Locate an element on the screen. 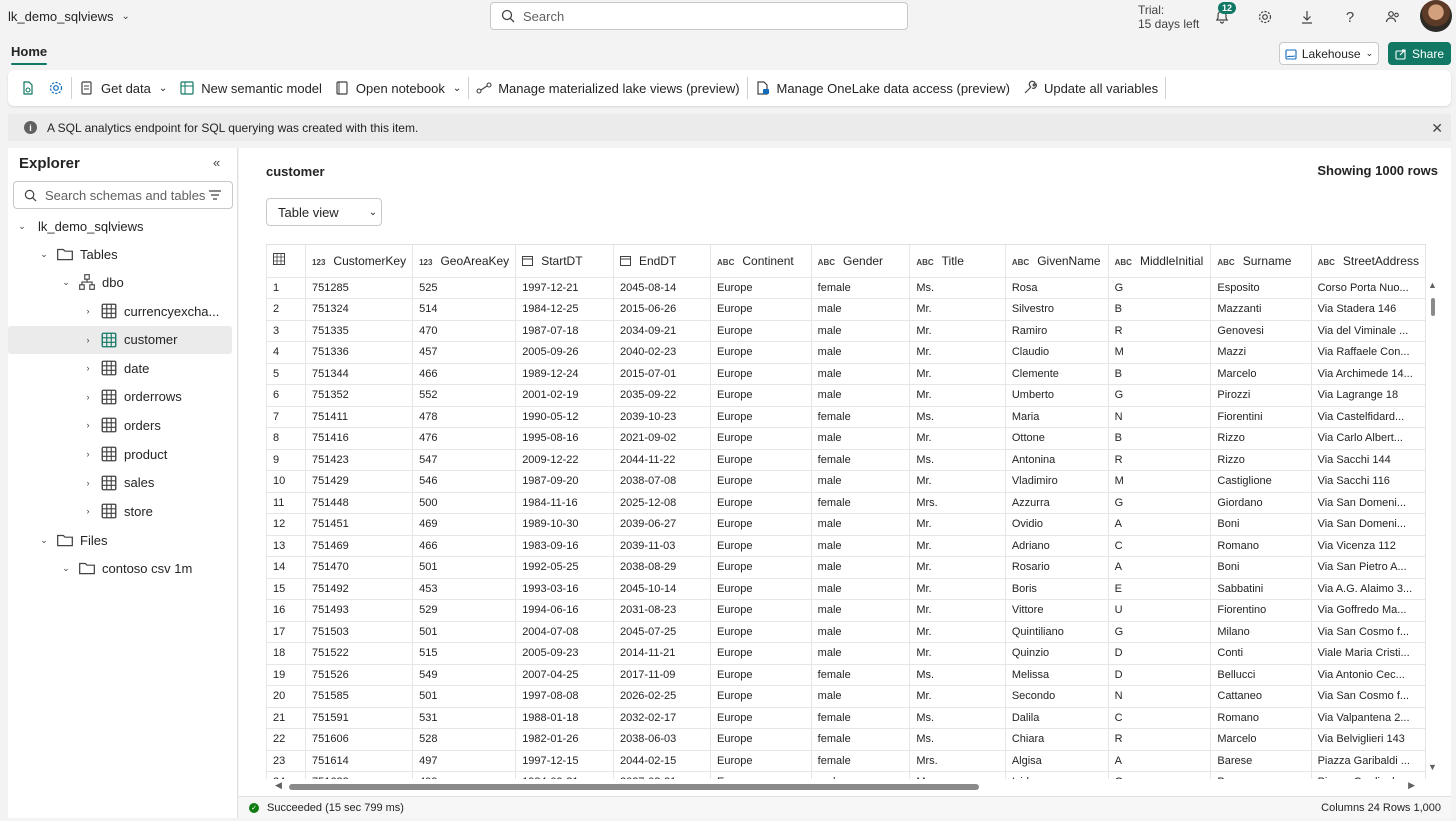 This screenshot has height=821, width=1456. table-cell: G is located at coordinates (1160, 395).